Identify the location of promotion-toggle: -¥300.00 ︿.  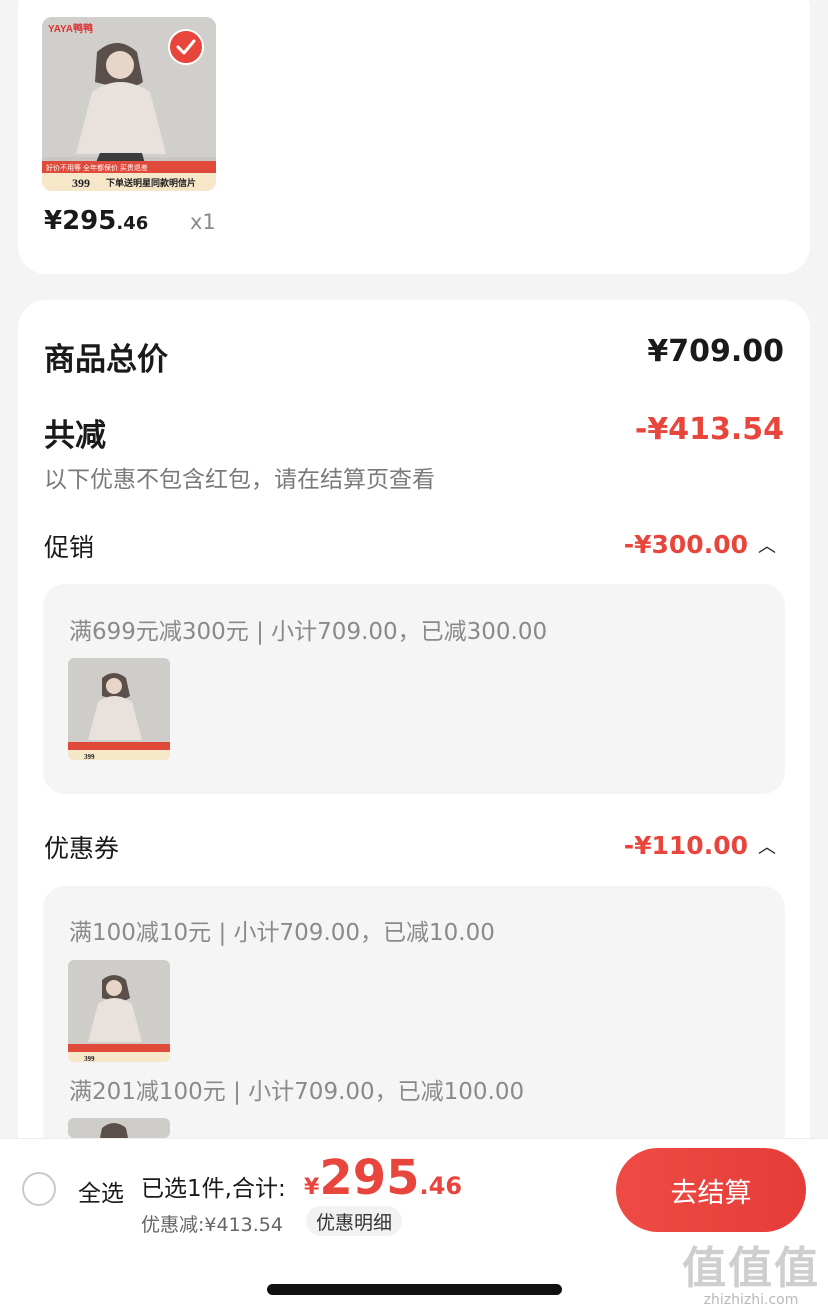
(700, 544).